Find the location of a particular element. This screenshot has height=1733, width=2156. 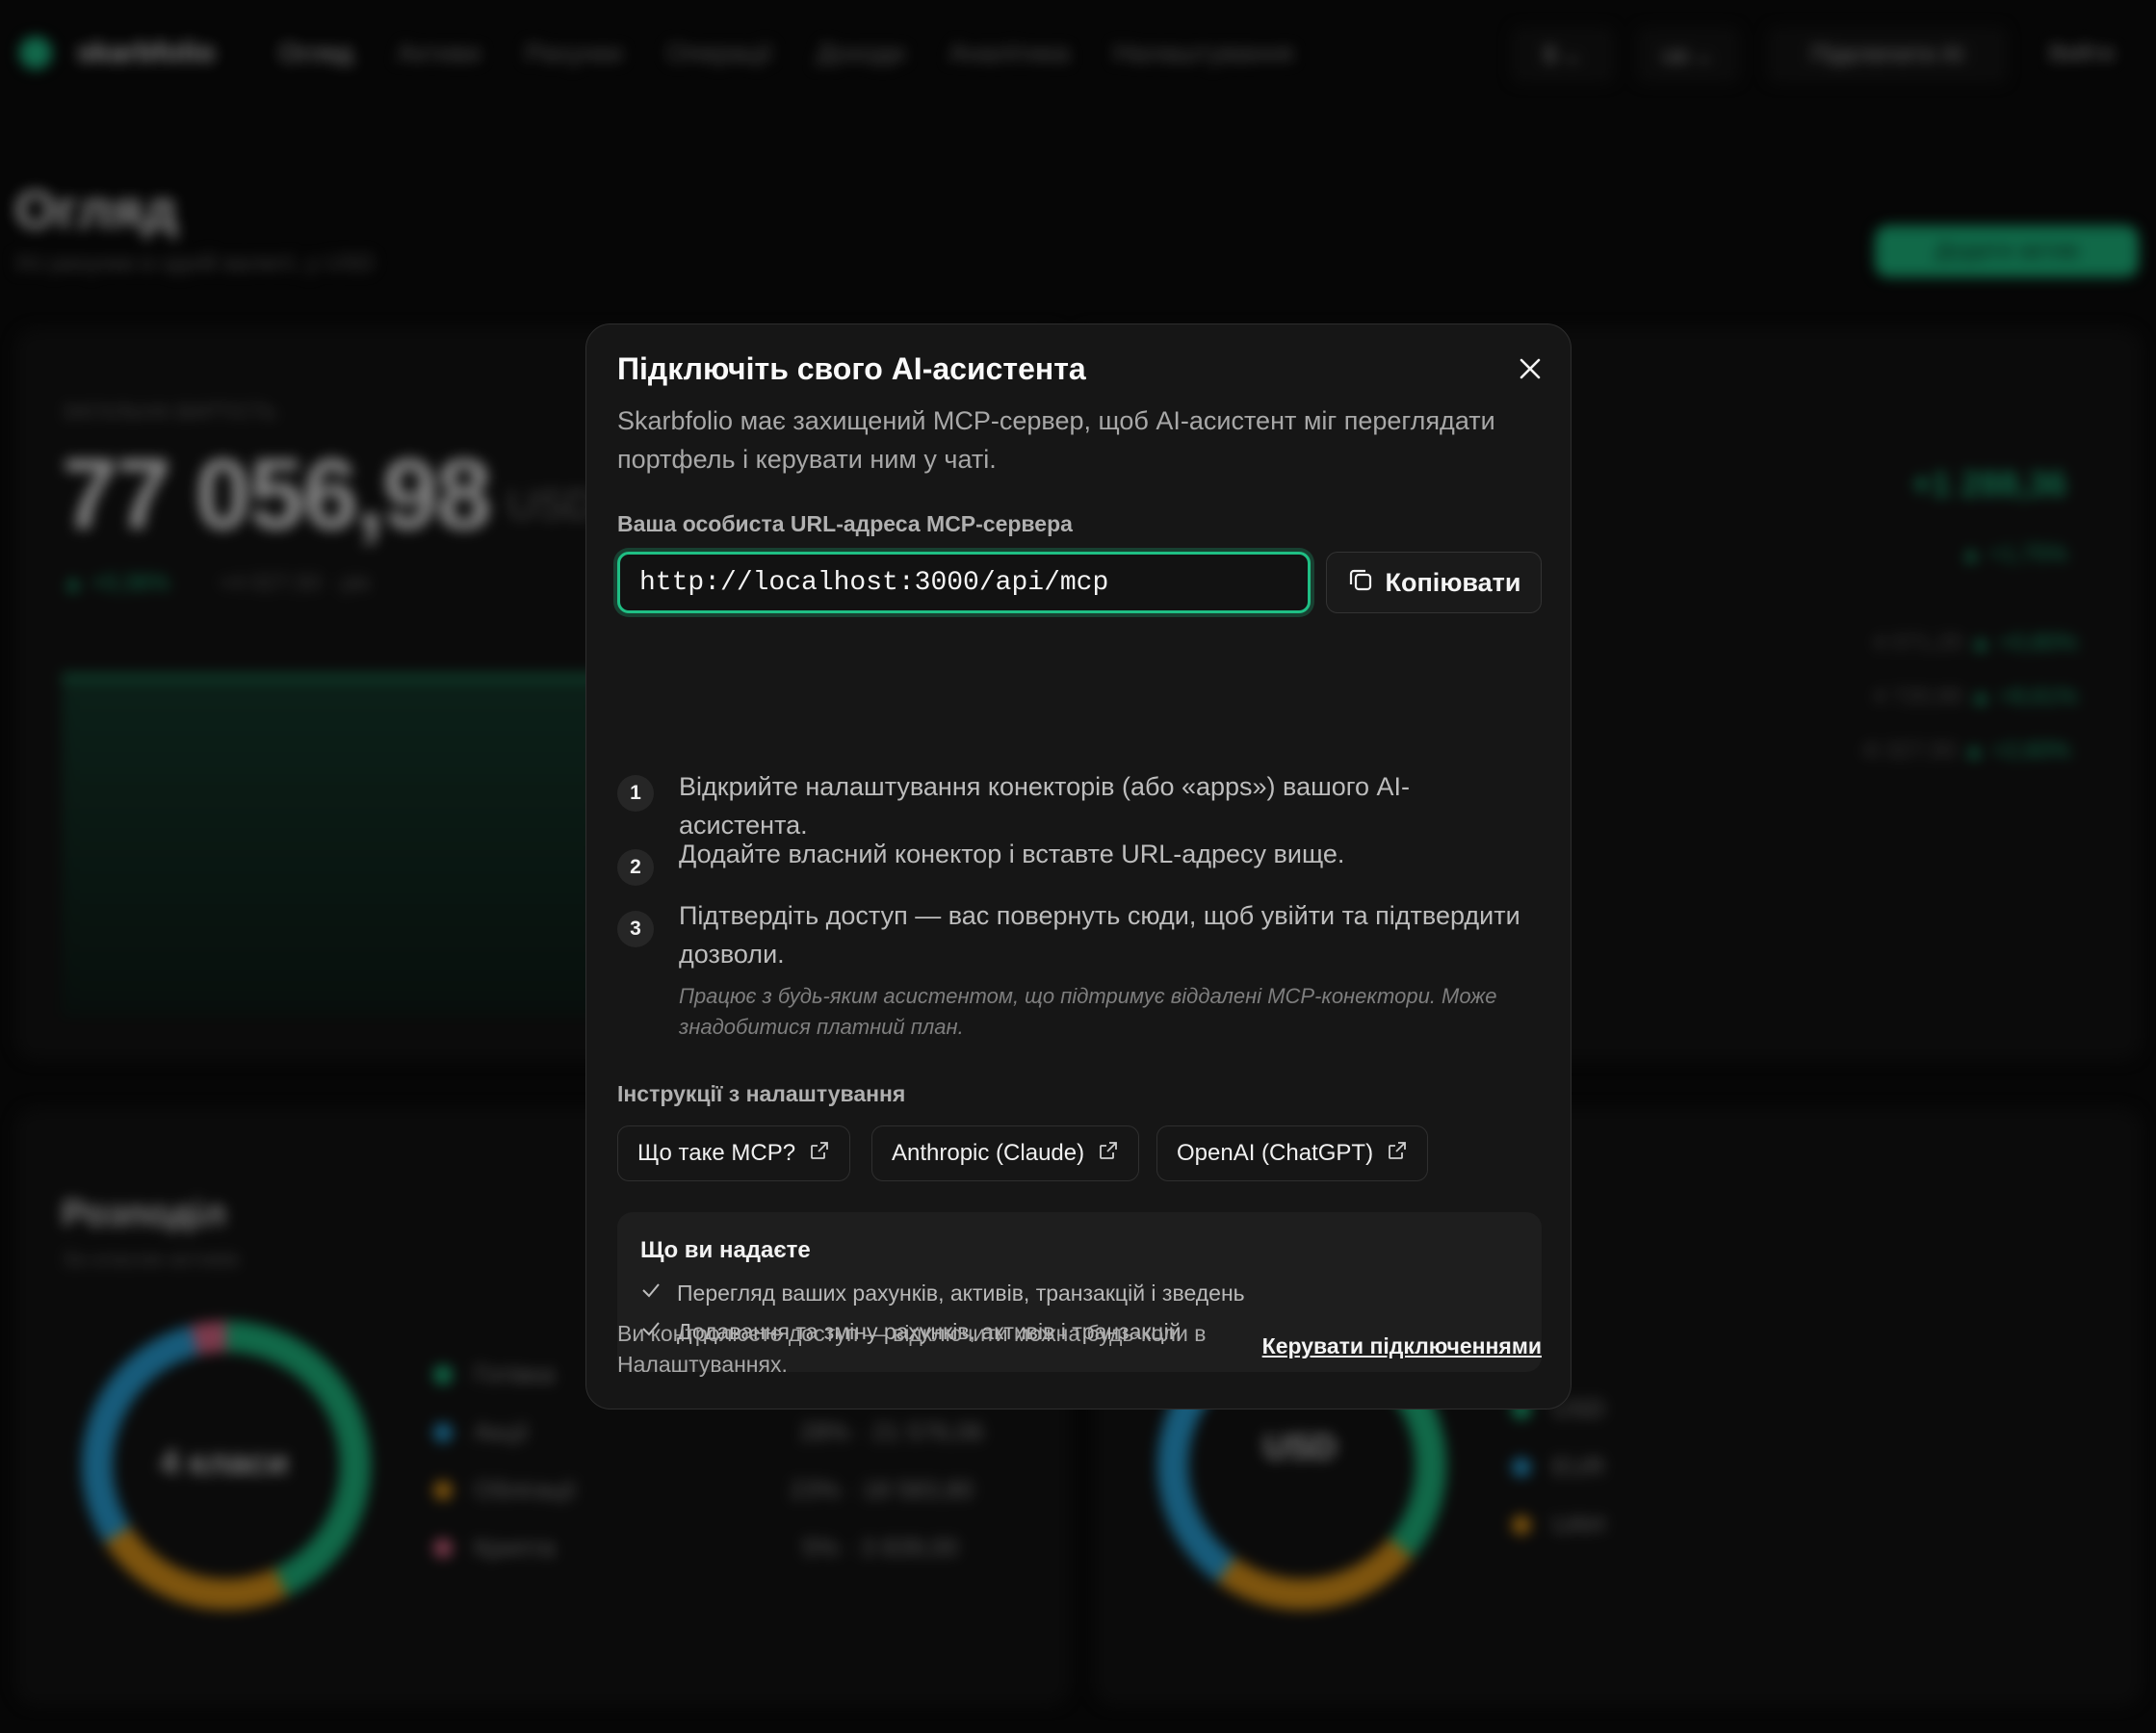

copy-label: Копіювати is located at coordinates (1453, 582).